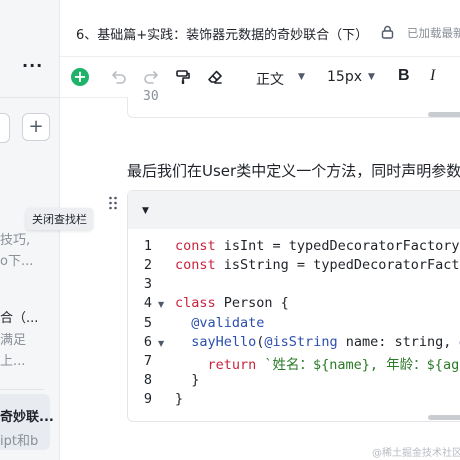  I want to click on code-decorator: @isString, so click(305, 342).